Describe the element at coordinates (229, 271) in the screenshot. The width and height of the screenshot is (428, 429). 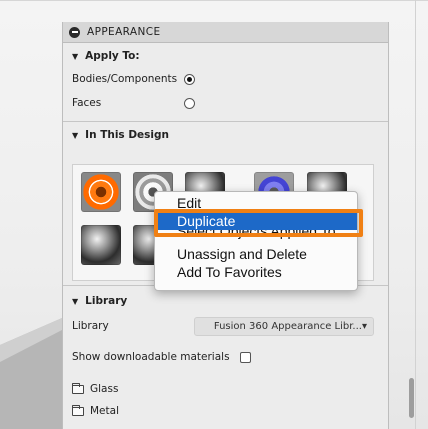
I see `menu-item-label: Add To Favorites` at that location.